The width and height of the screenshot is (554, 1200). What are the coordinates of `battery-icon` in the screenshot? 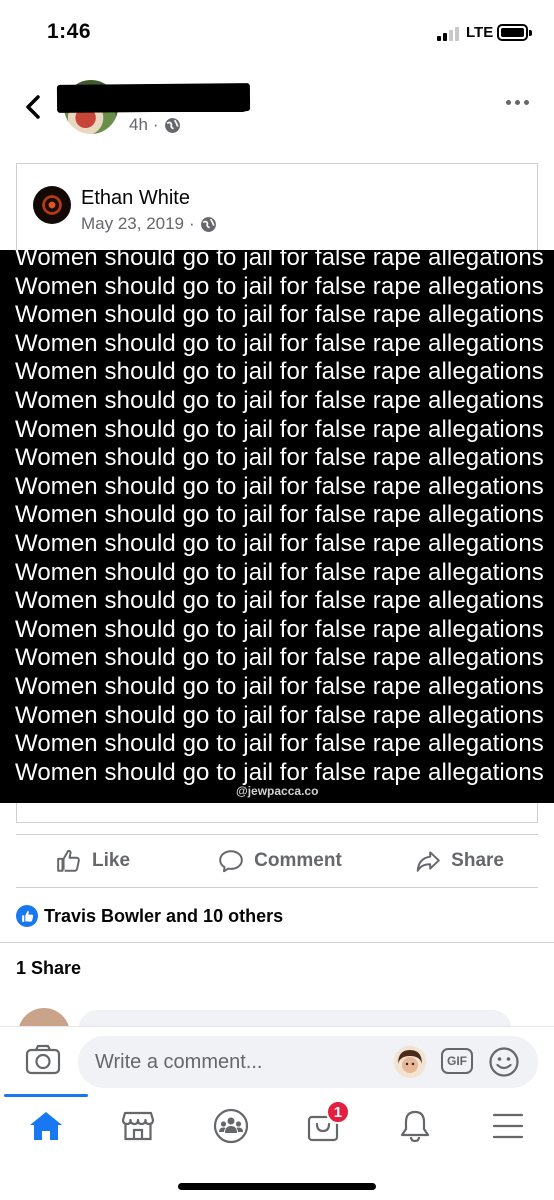 It's located at (514, 32).